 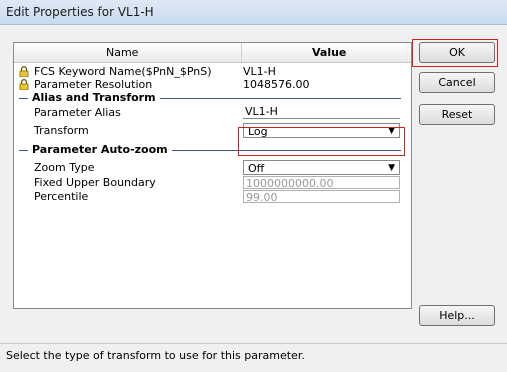 What do you see at coordinates (455, 53) in the screenshot?
I see `ok-highlight-box` at bounding box center [455, 53].